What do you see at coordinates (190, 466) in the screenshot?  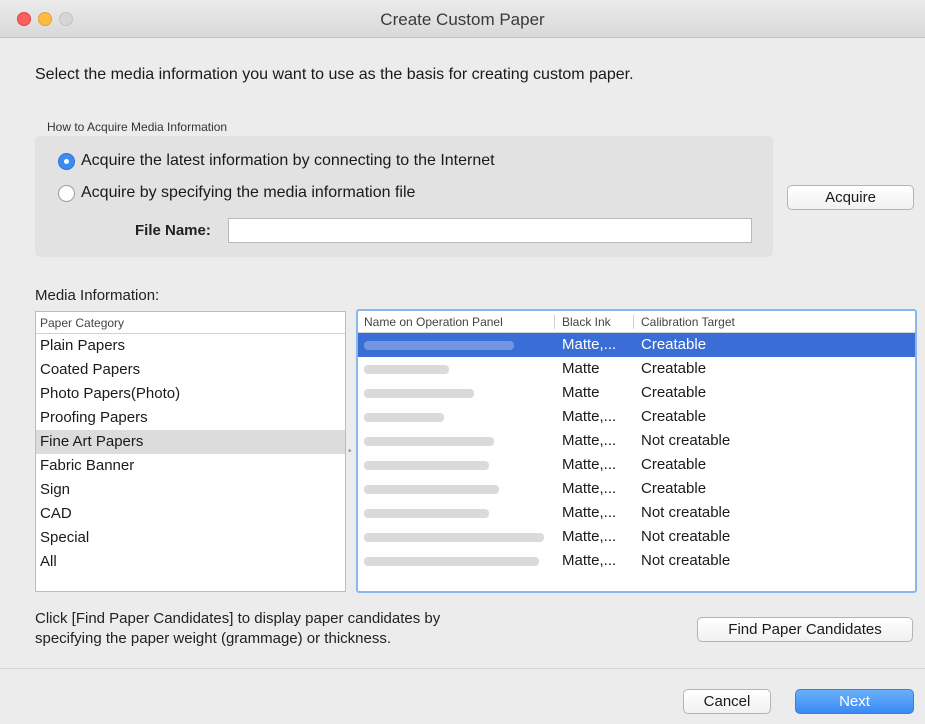 I see `category-item-fabric-banner: Fabric Banner` at bounding box center [190, 466].